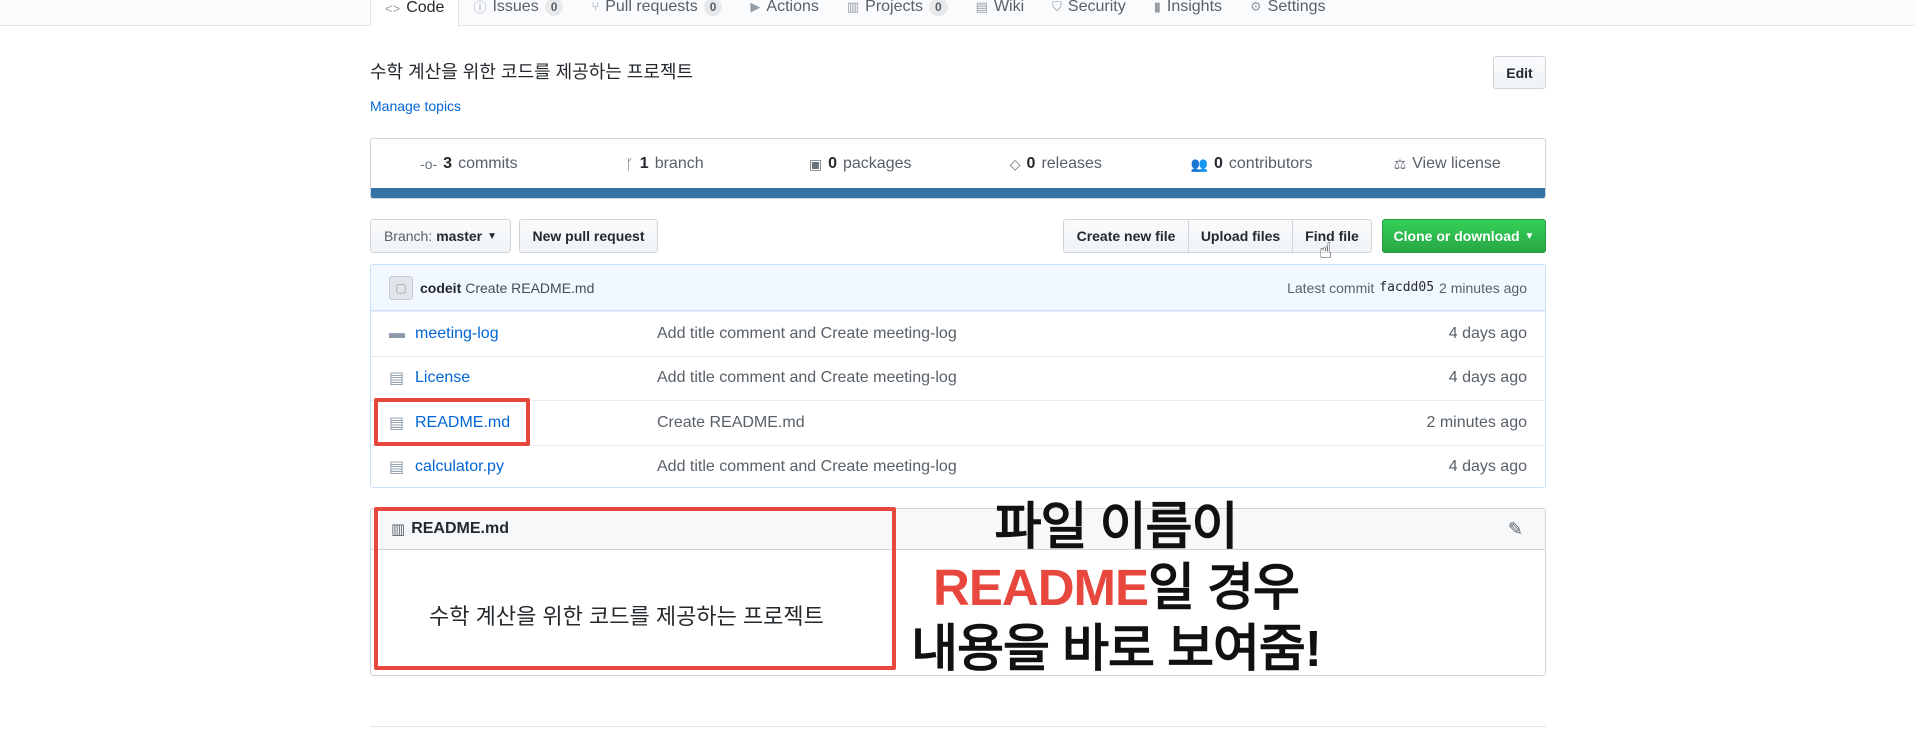  I want to click on tag-icon: ◇, so click(1015, 163).